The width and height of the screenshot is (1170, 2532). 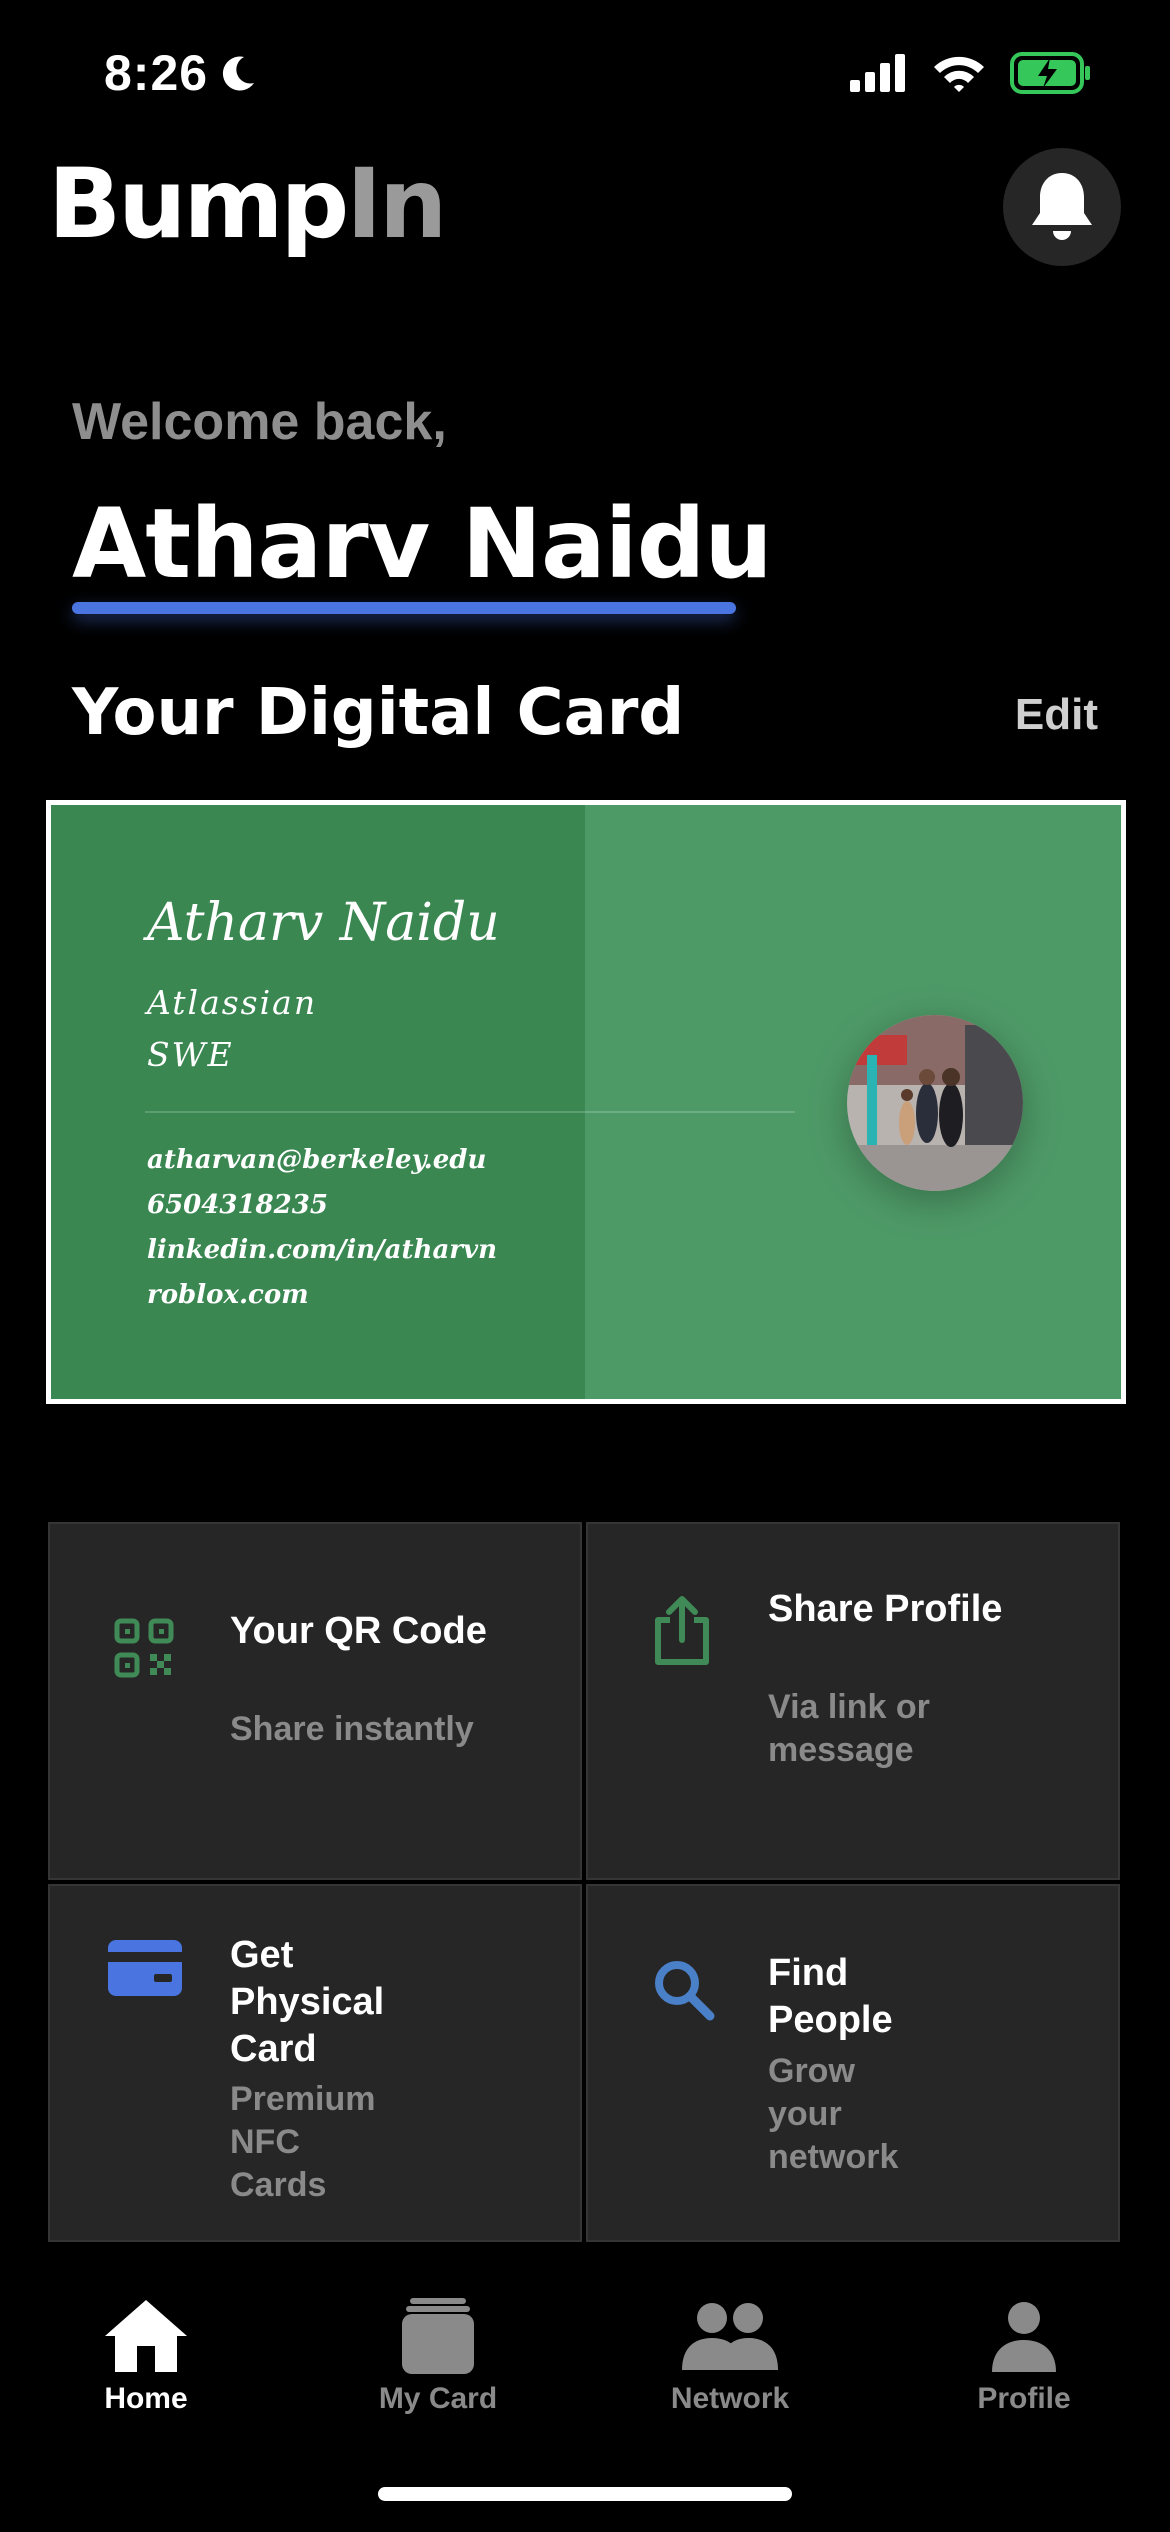 I want to click on nav-home: Home, so click(x=146, y=2356).